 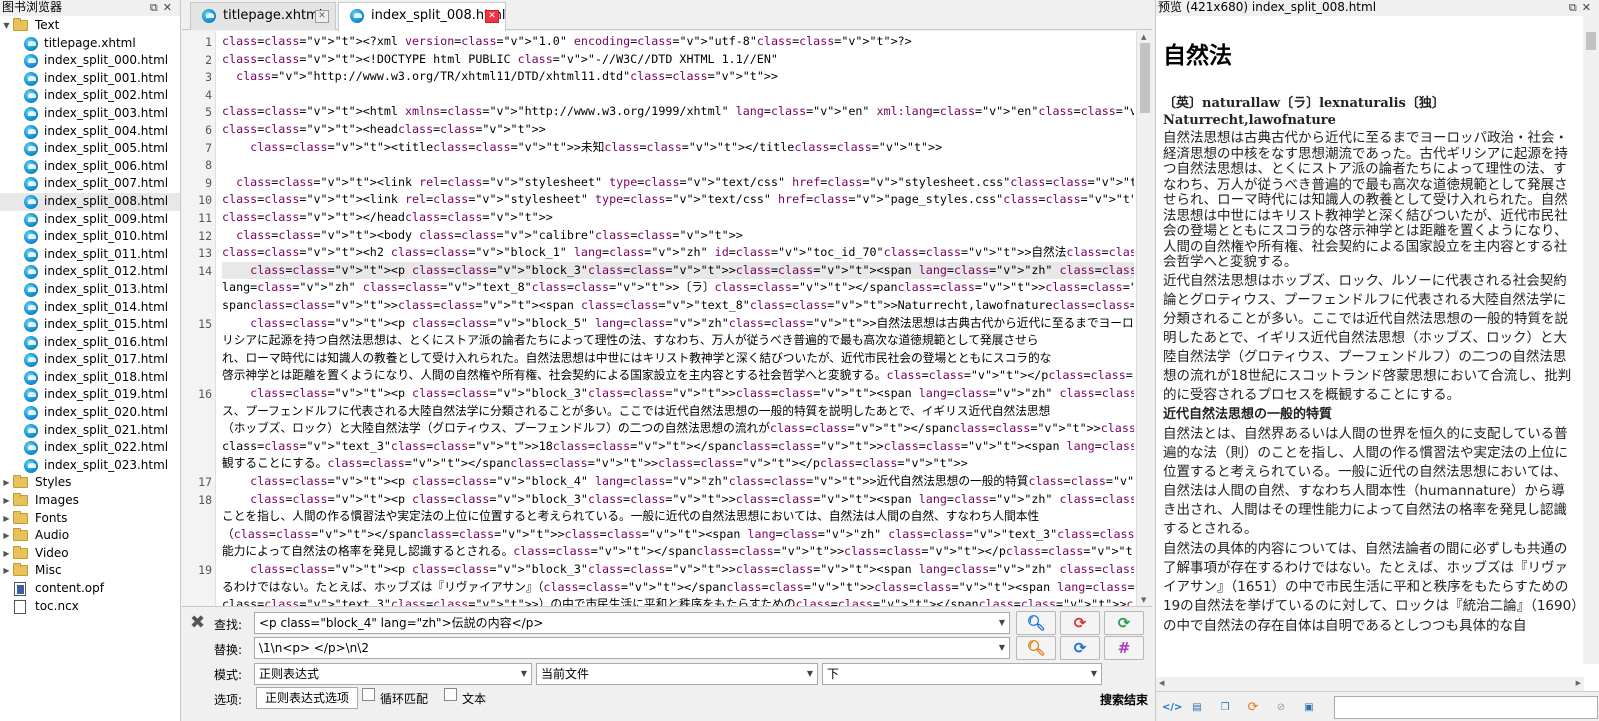 What do you see at coordinates (422, 16) in the screenshot?
I see `tab-index-split-008: index_split_008.html ✕` at bounding box center [422, 16].